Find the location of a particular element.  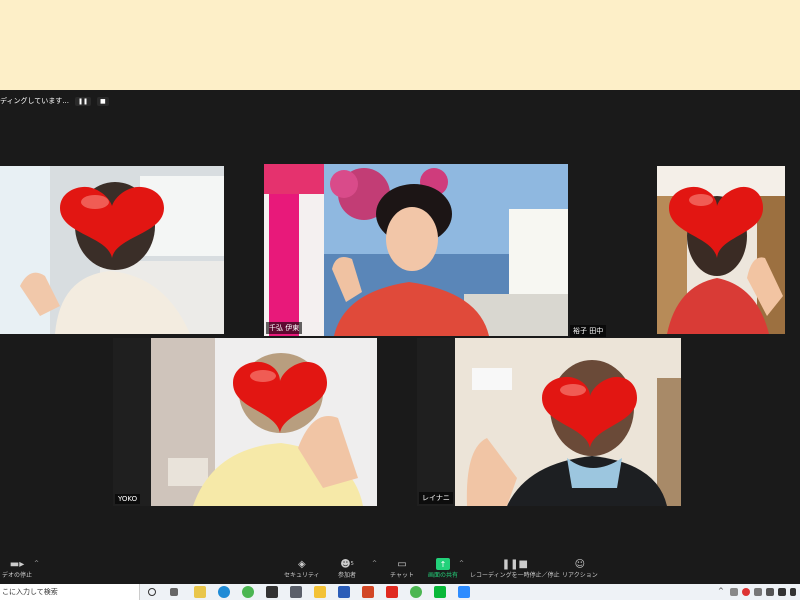

chrome-alt-icon is located at coordinates (416, 592).